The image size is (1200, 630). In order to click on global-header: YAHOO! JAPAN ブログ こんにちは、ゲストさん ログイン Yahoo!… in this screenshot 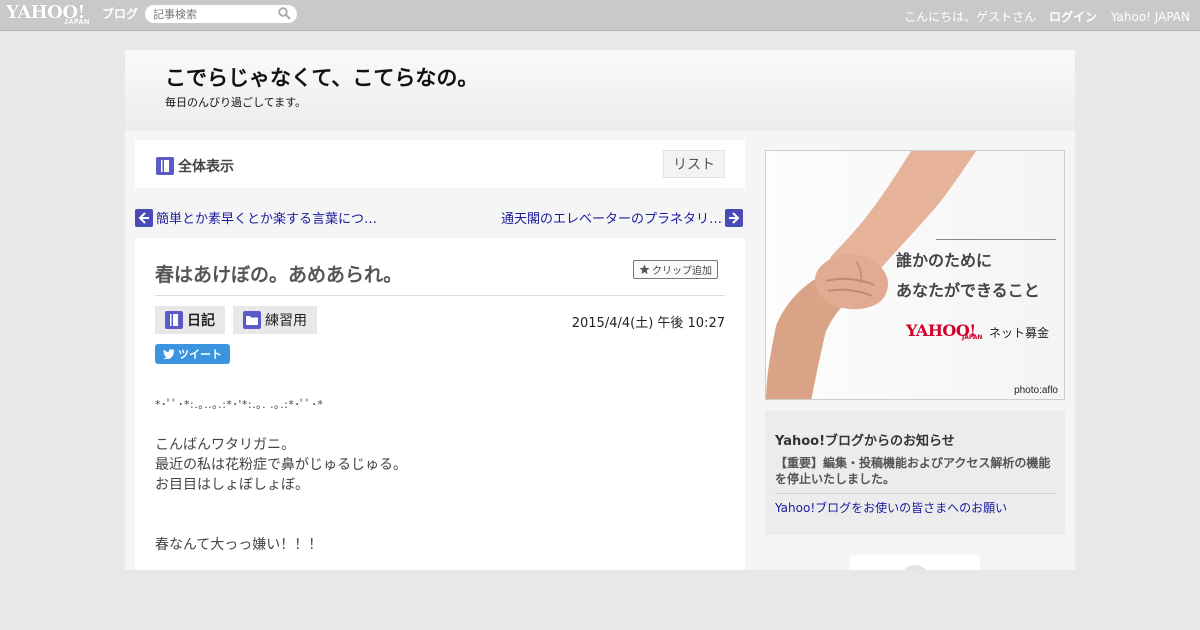, I will do `click(600, 15)`.